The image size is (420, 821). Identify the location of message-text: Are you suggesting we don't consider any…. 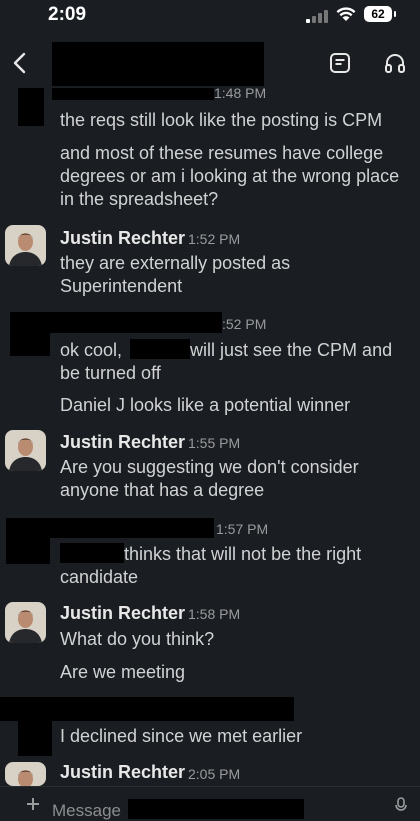
(209, 478).